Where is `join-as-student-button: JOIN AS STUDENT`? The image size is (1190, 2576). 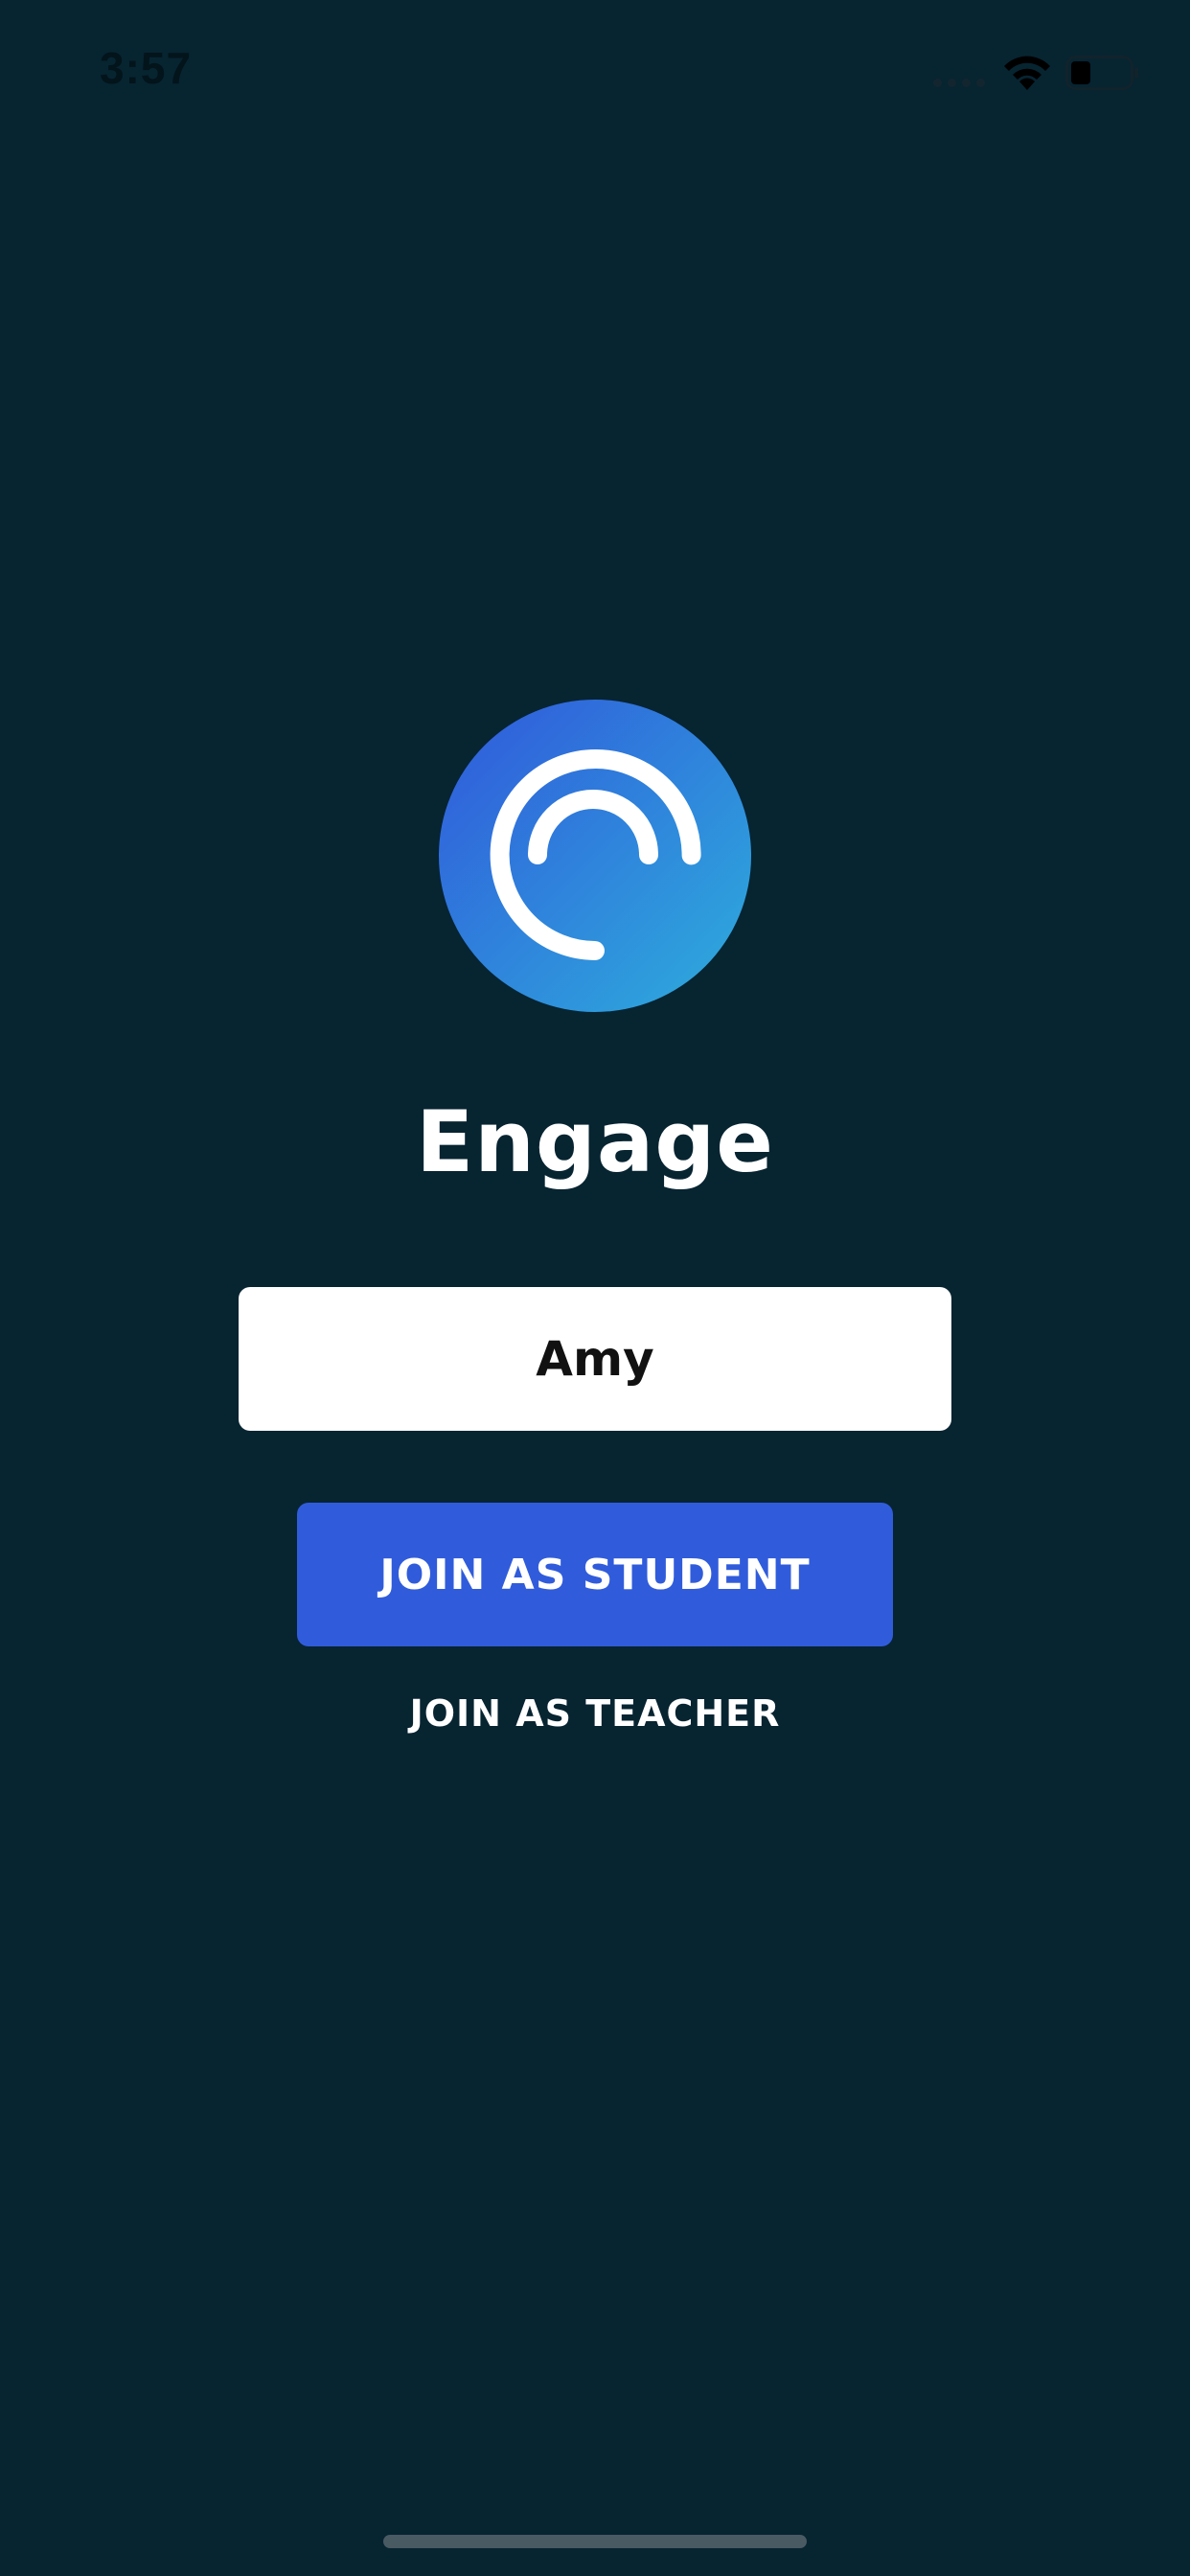
join-as-student-button: JOIN AS STUDENT is located at coordinates (595, 1575).